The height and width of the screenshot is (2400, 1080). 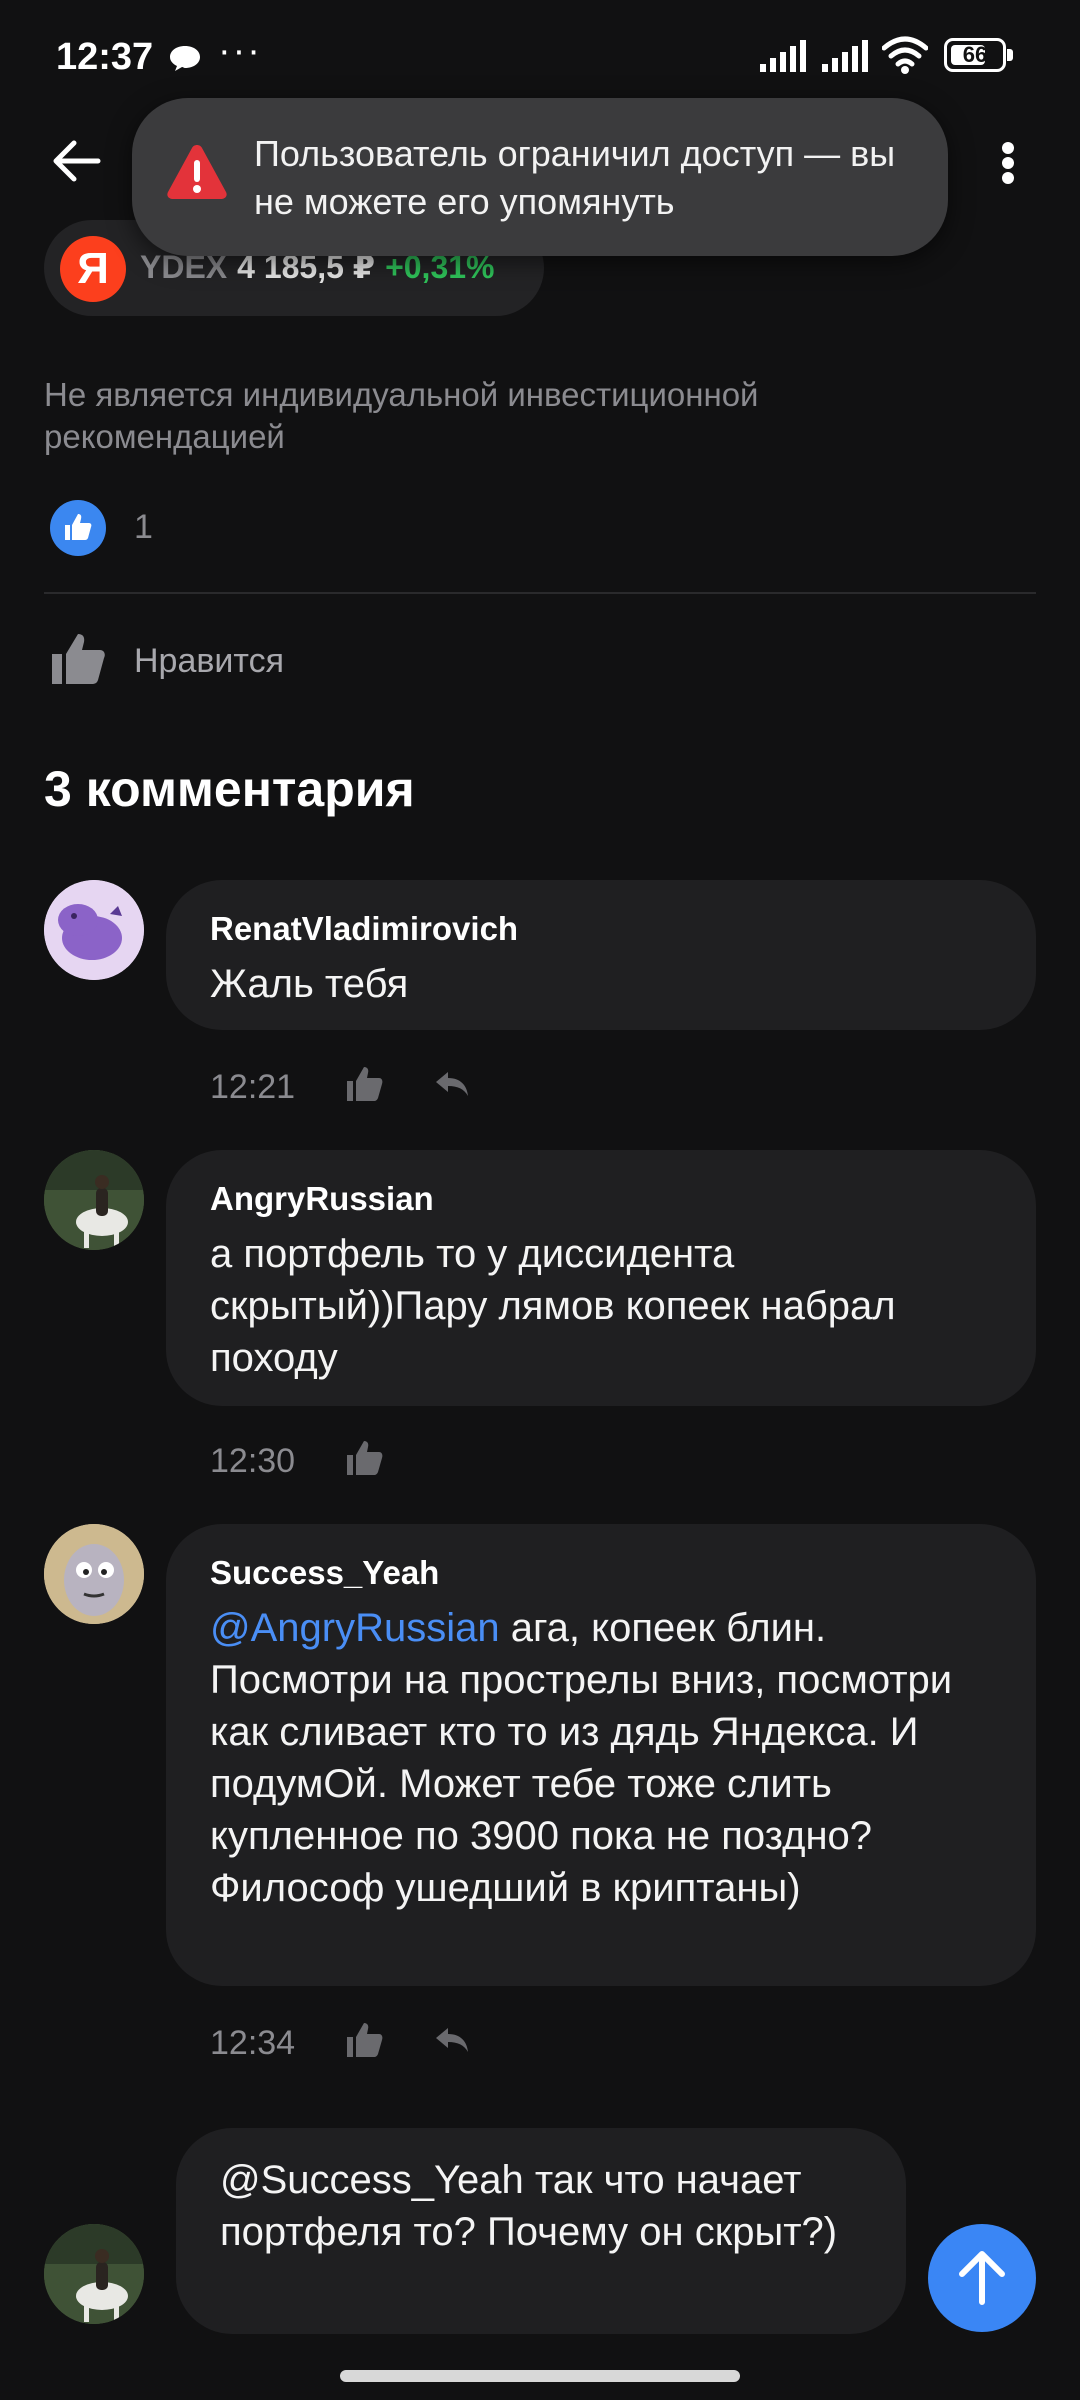 I want to click on my-avatar, so click(x=94, y=2274).